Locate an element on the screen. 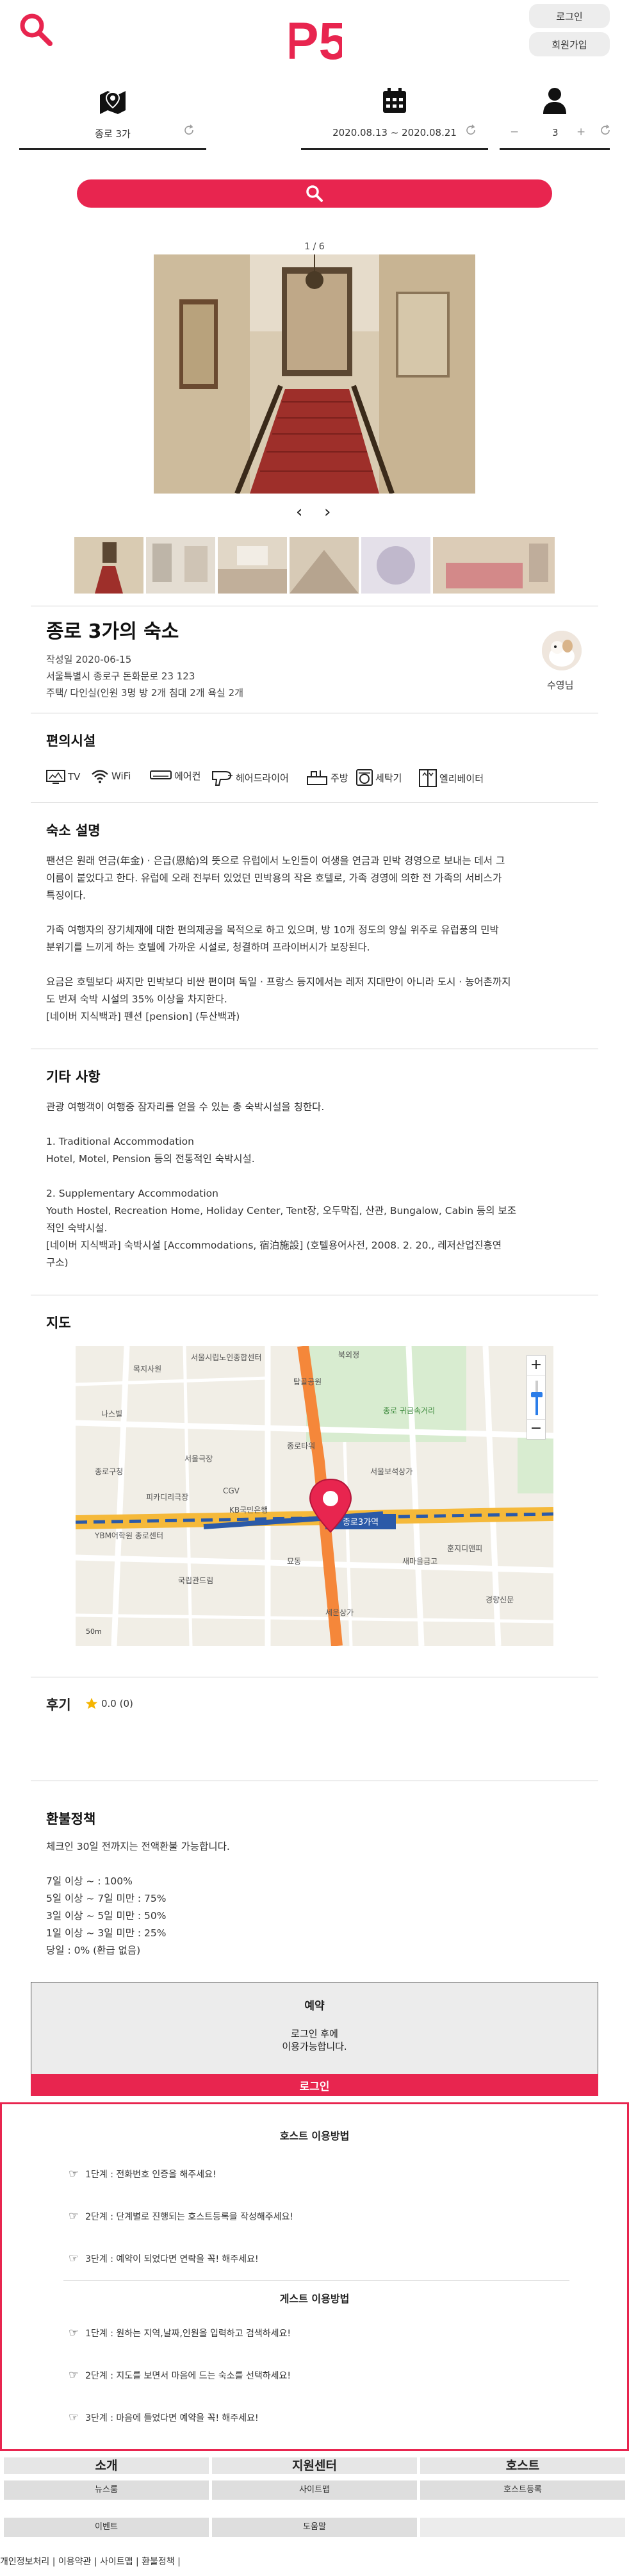 This screenshot has height=2576, width=629. user-icon is located at coordinates (554, 101).